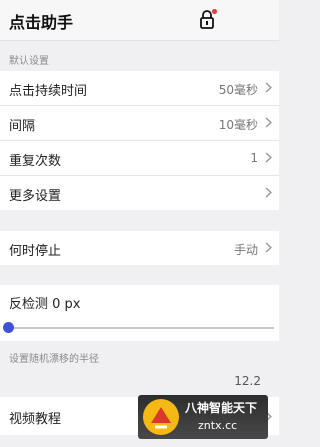 Image resolution: width=320 pixels, height=447 pixels. I want to click on row-when-to-stop: 何时停止 手动, so click(139, 248).